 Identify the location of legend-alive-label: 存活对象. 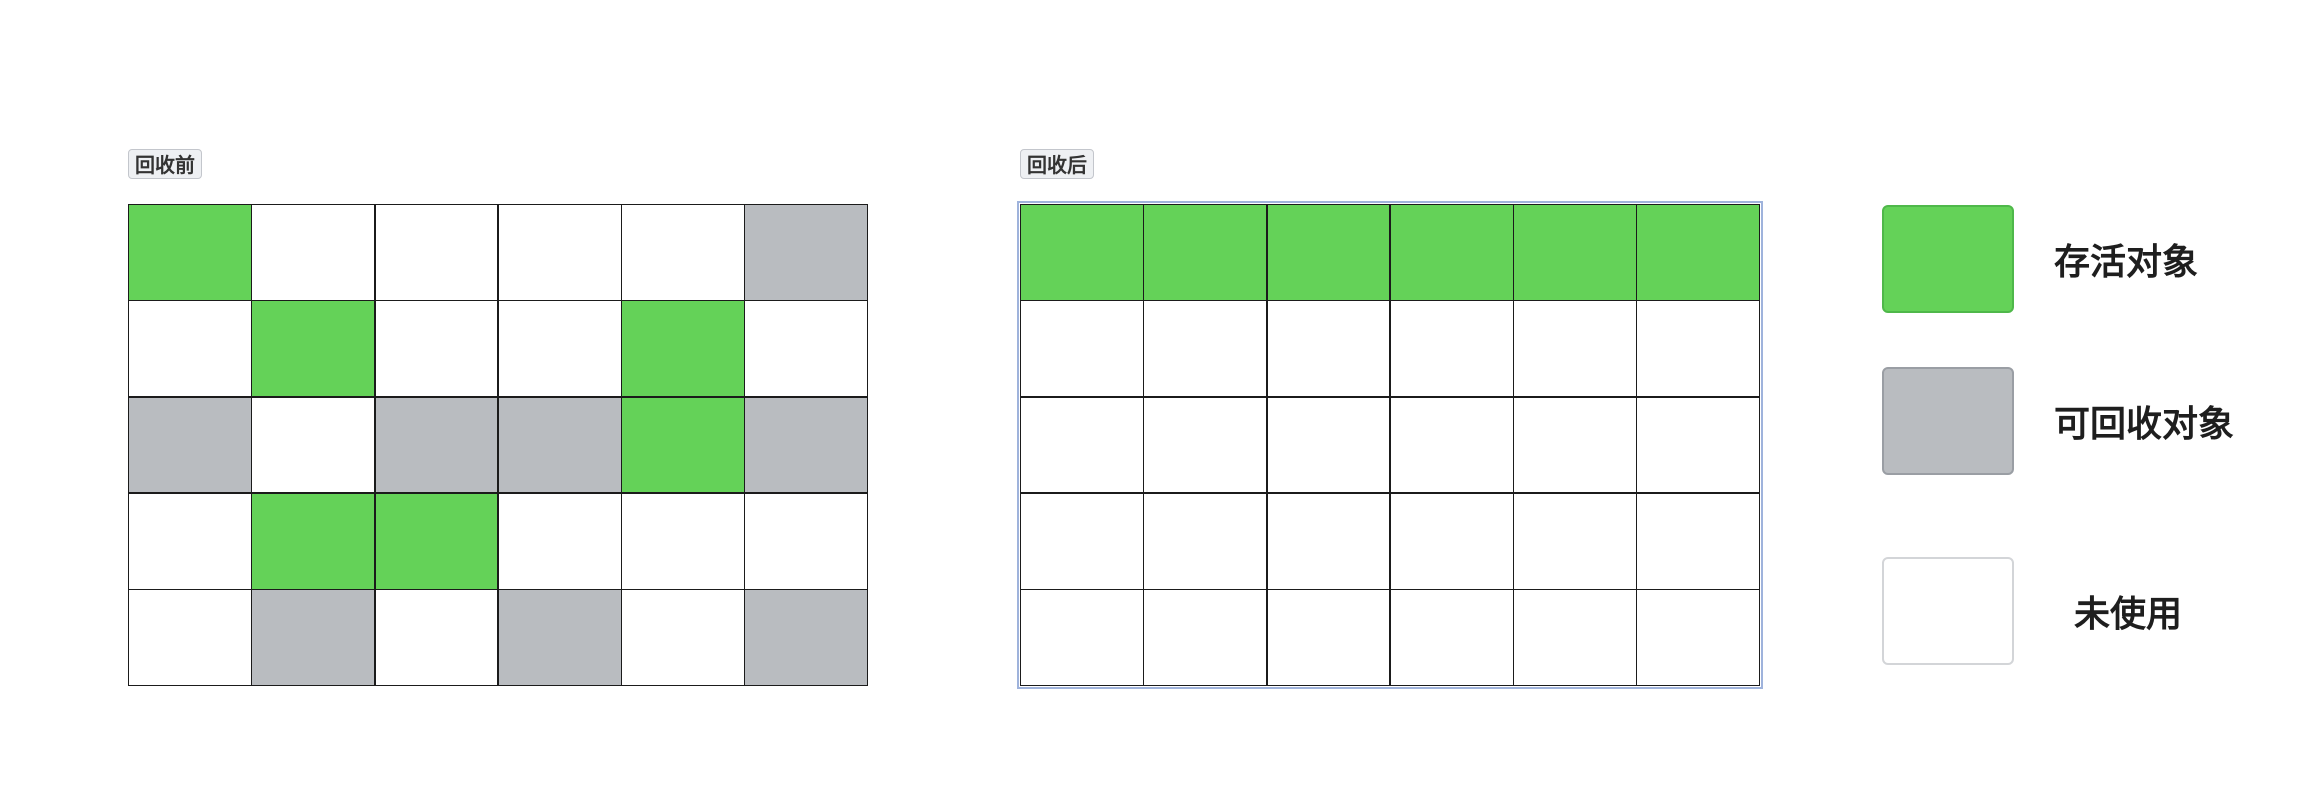
(2126, 262).